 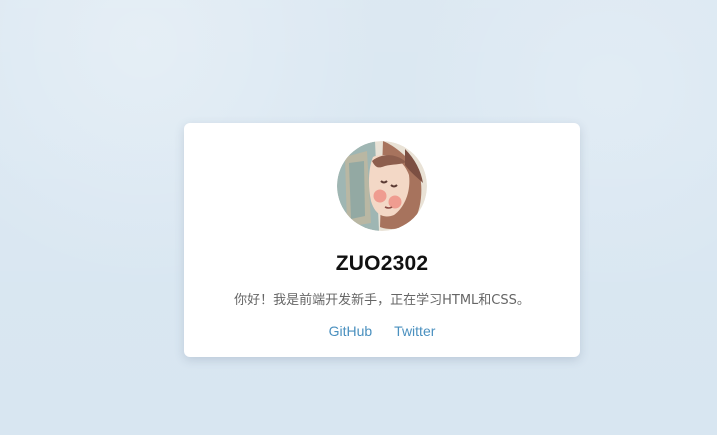 What do you see at coordinates (351, 331) in the screenshot?
I see `github-link: GitHub` at bounding box center [351, 331].